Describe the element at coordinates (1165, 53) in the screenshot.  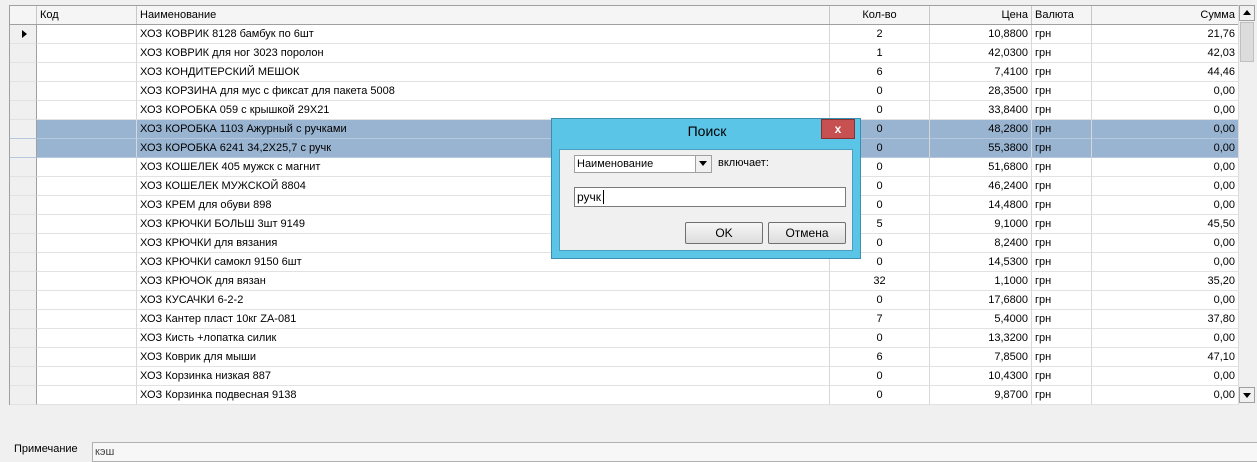
I see `cell-sum: 42,03` at that location.